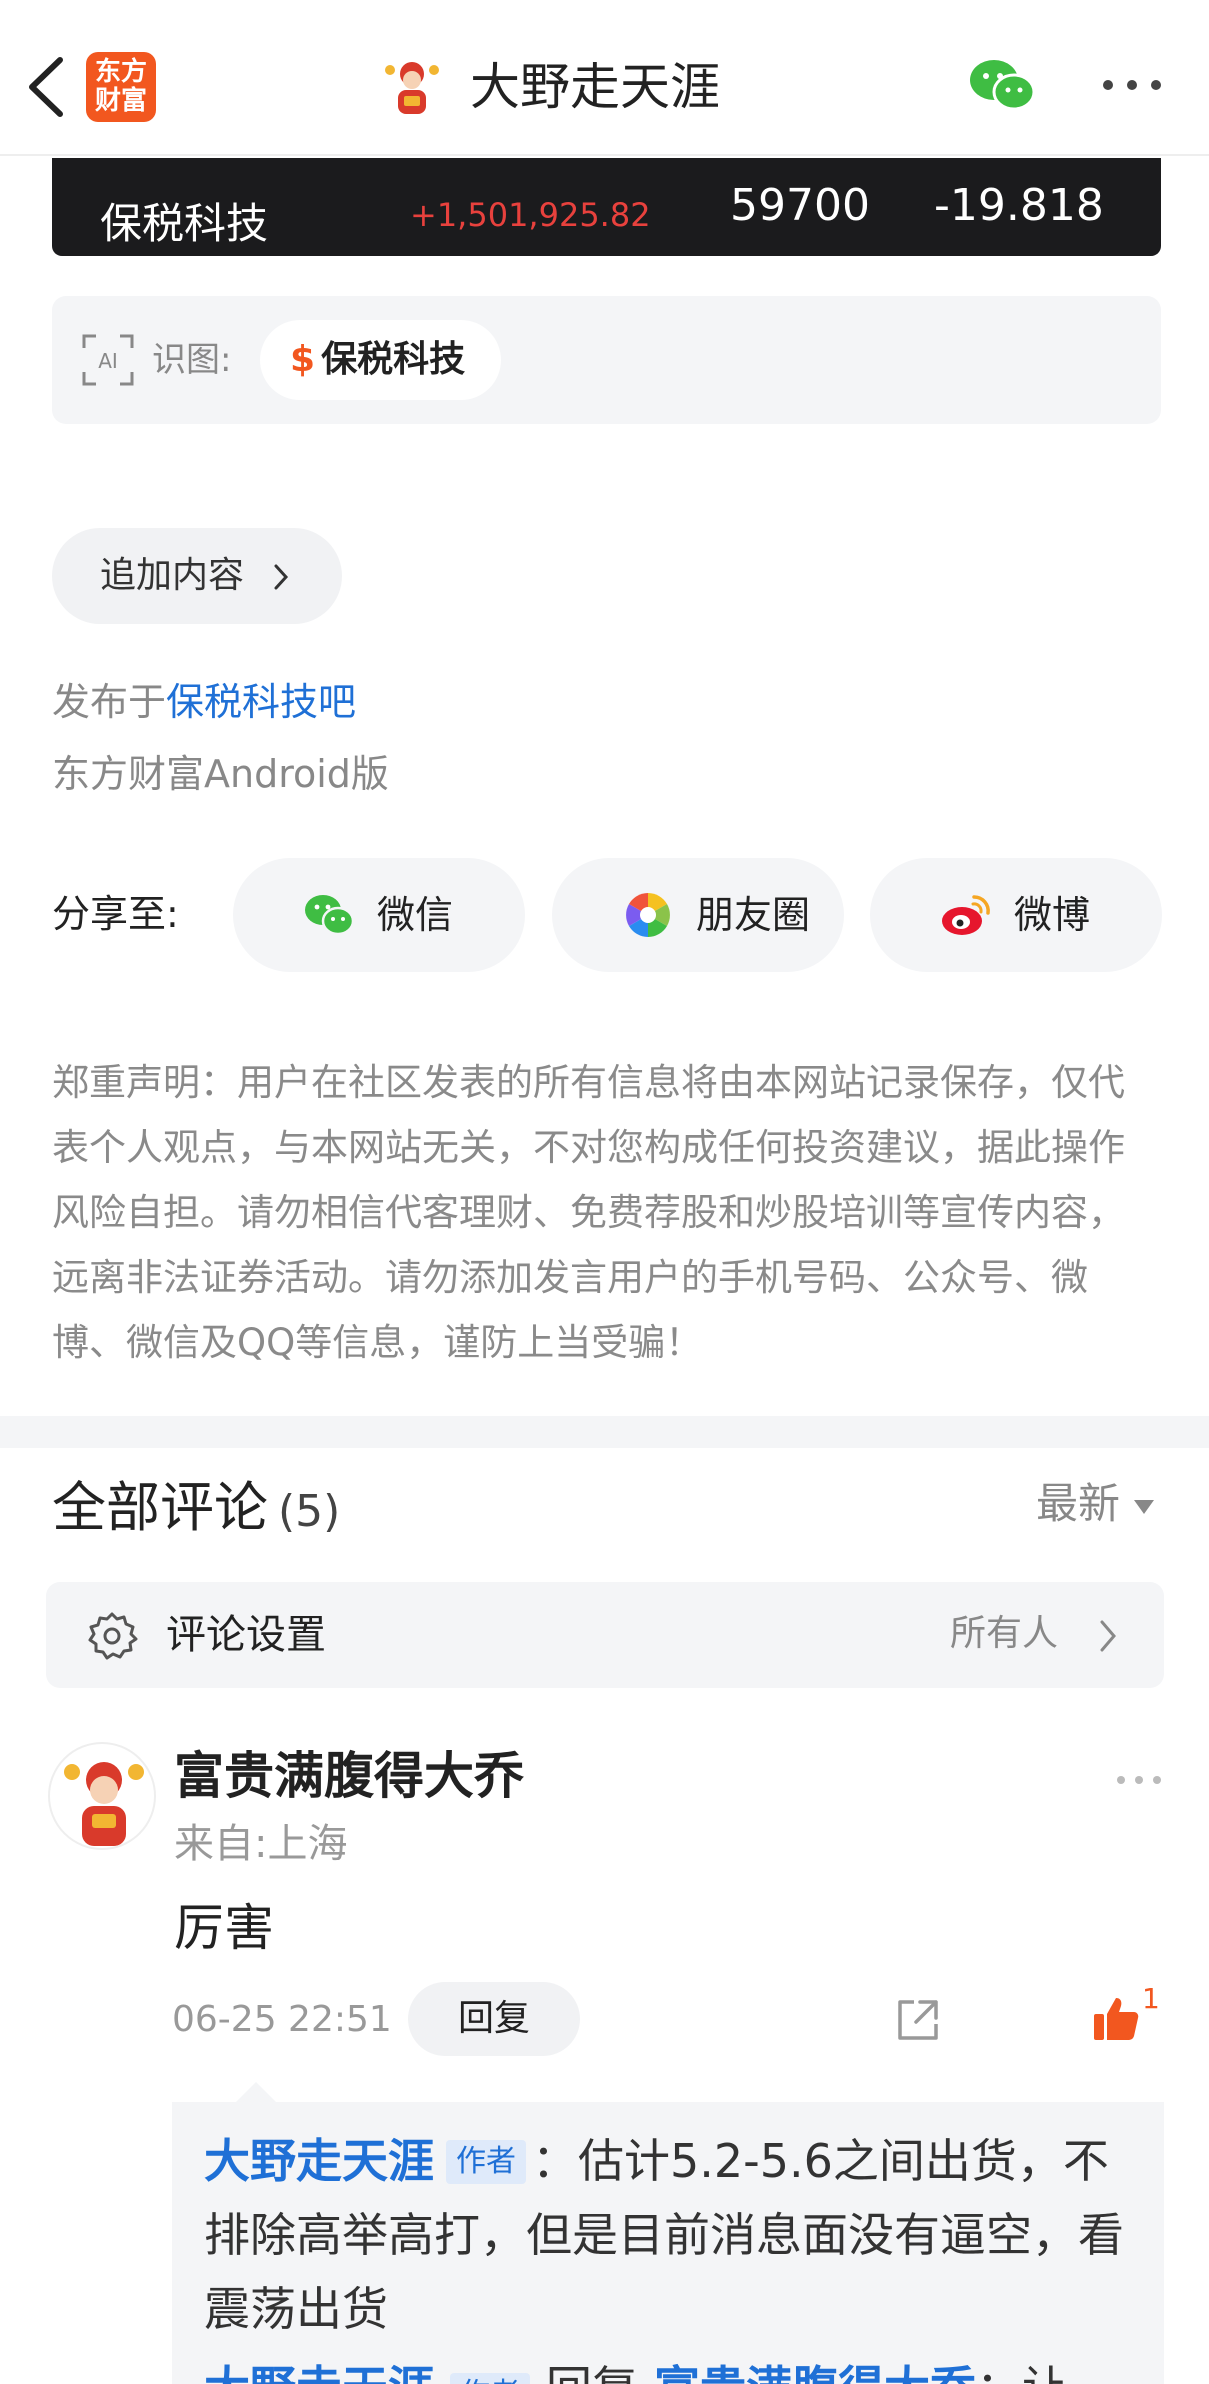 The height and width of the screenshot is (2384, 1209). I want to click on thumbs-up-icon, so click(1116, 2018).